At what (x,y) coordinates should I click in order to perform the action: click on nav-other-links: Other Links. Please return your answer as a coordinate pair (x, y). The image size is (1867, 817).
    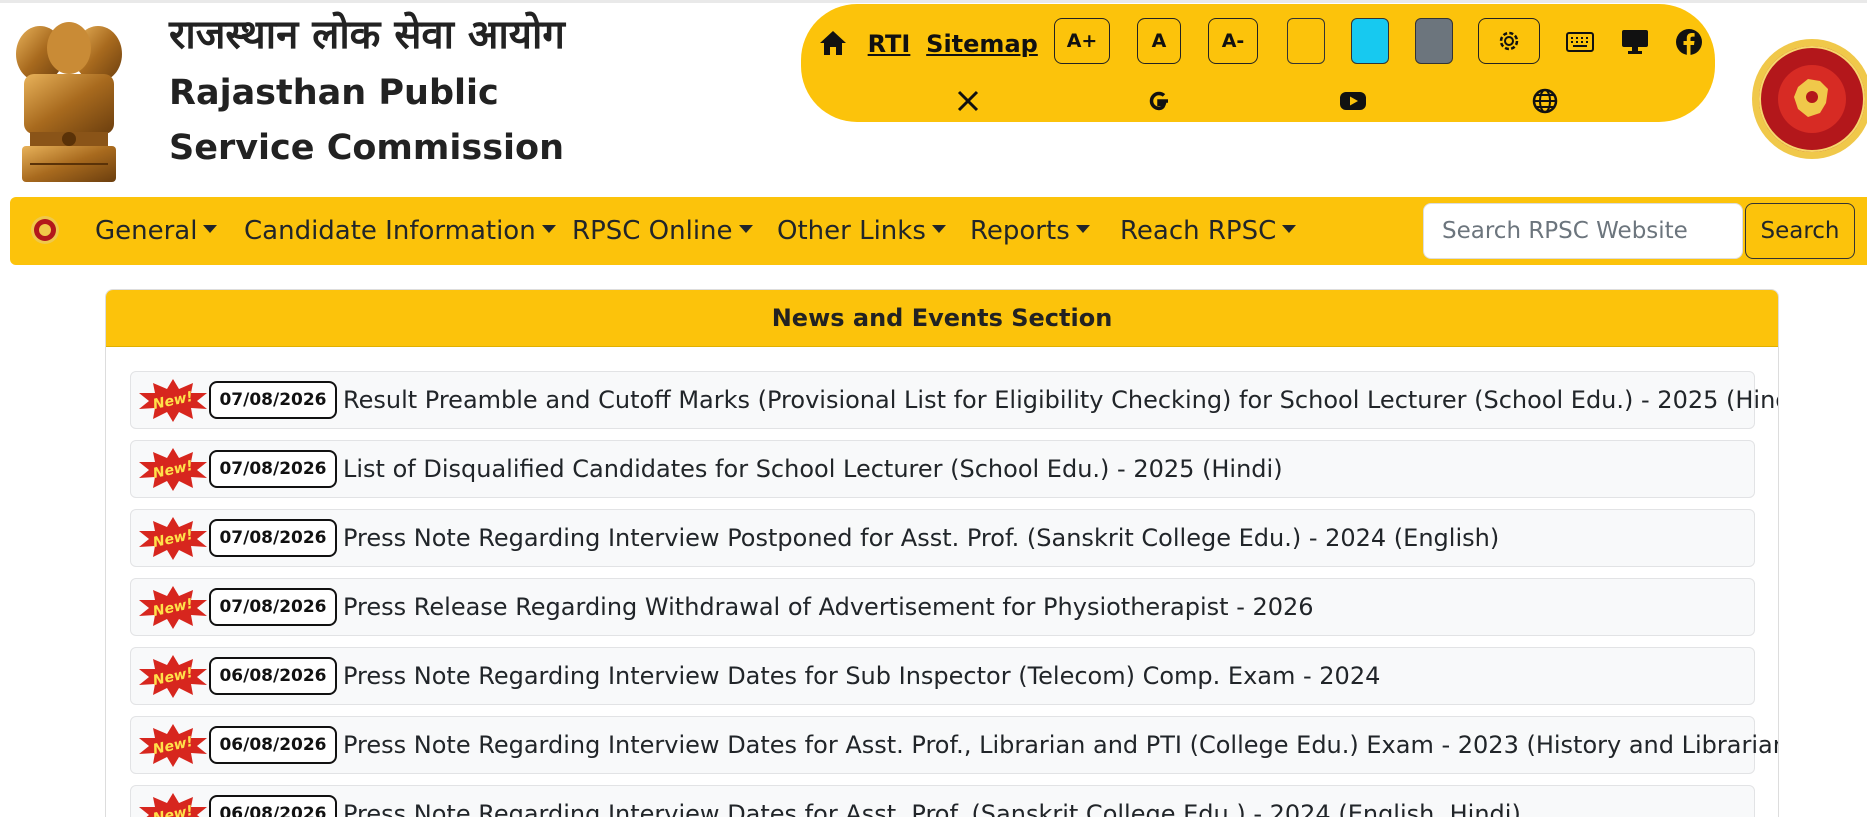
    Looking at the image, I should click on (861, 231).